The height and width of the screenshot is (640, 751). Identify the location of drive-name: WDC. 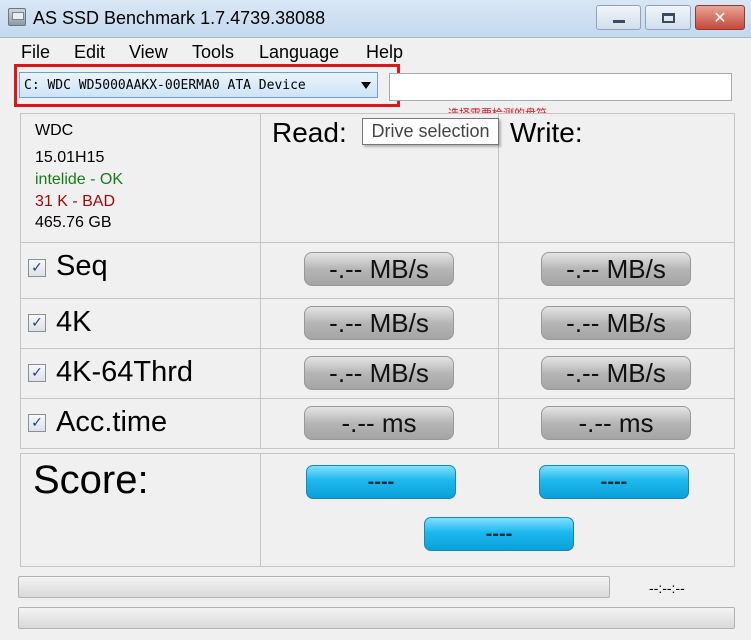
(54, 130).